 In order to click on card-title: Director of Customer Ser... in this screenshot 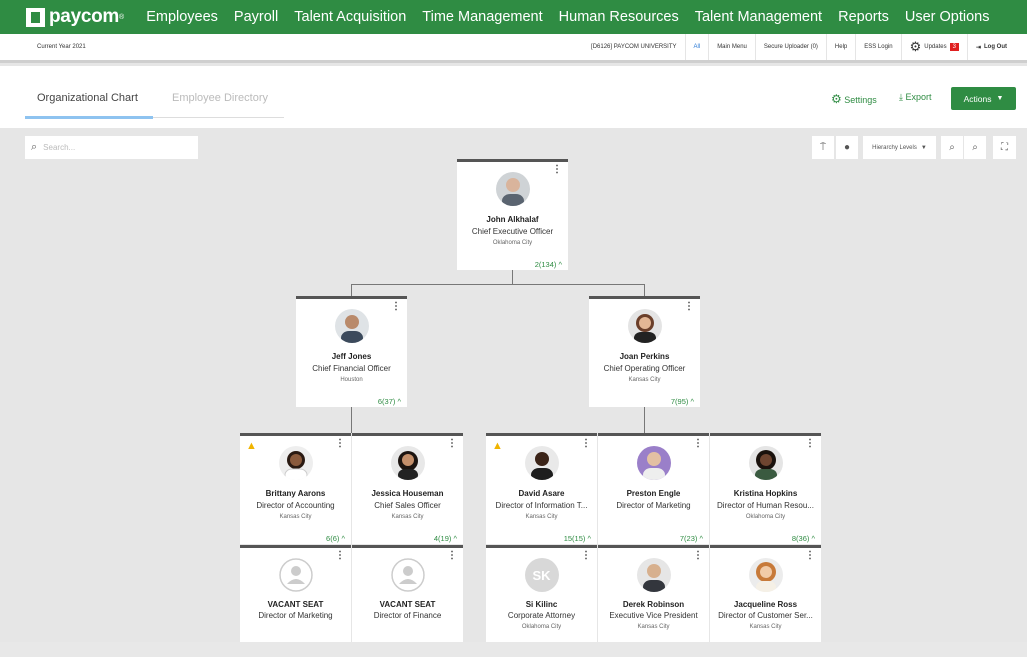, I will do `click(765, 615)`.